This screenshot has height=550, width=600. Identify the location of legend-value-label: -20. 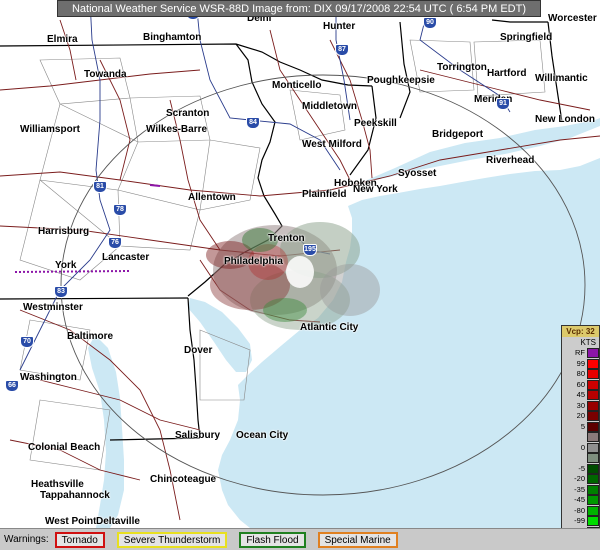
(579, 479).